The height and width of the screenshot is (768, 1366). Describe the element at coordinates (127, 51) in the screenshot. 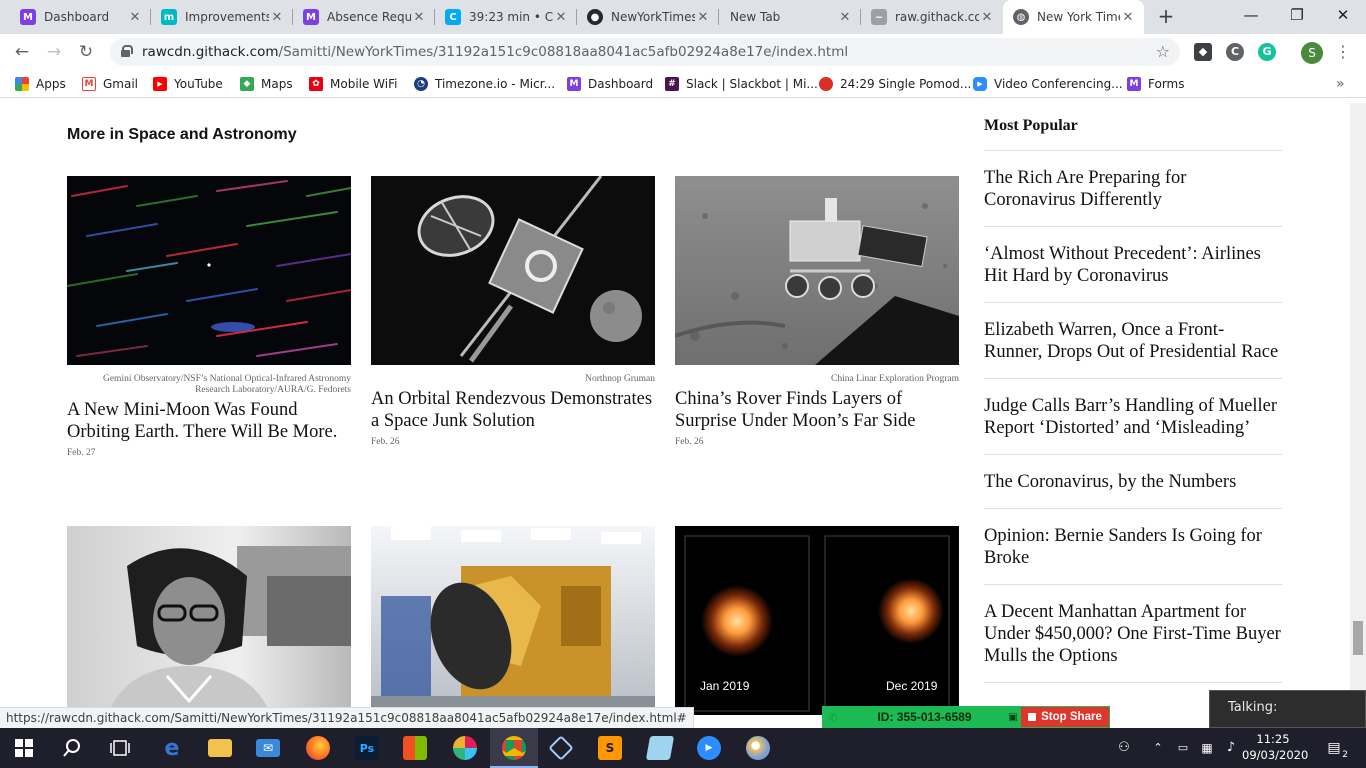

I see `lock-icon` at that location.